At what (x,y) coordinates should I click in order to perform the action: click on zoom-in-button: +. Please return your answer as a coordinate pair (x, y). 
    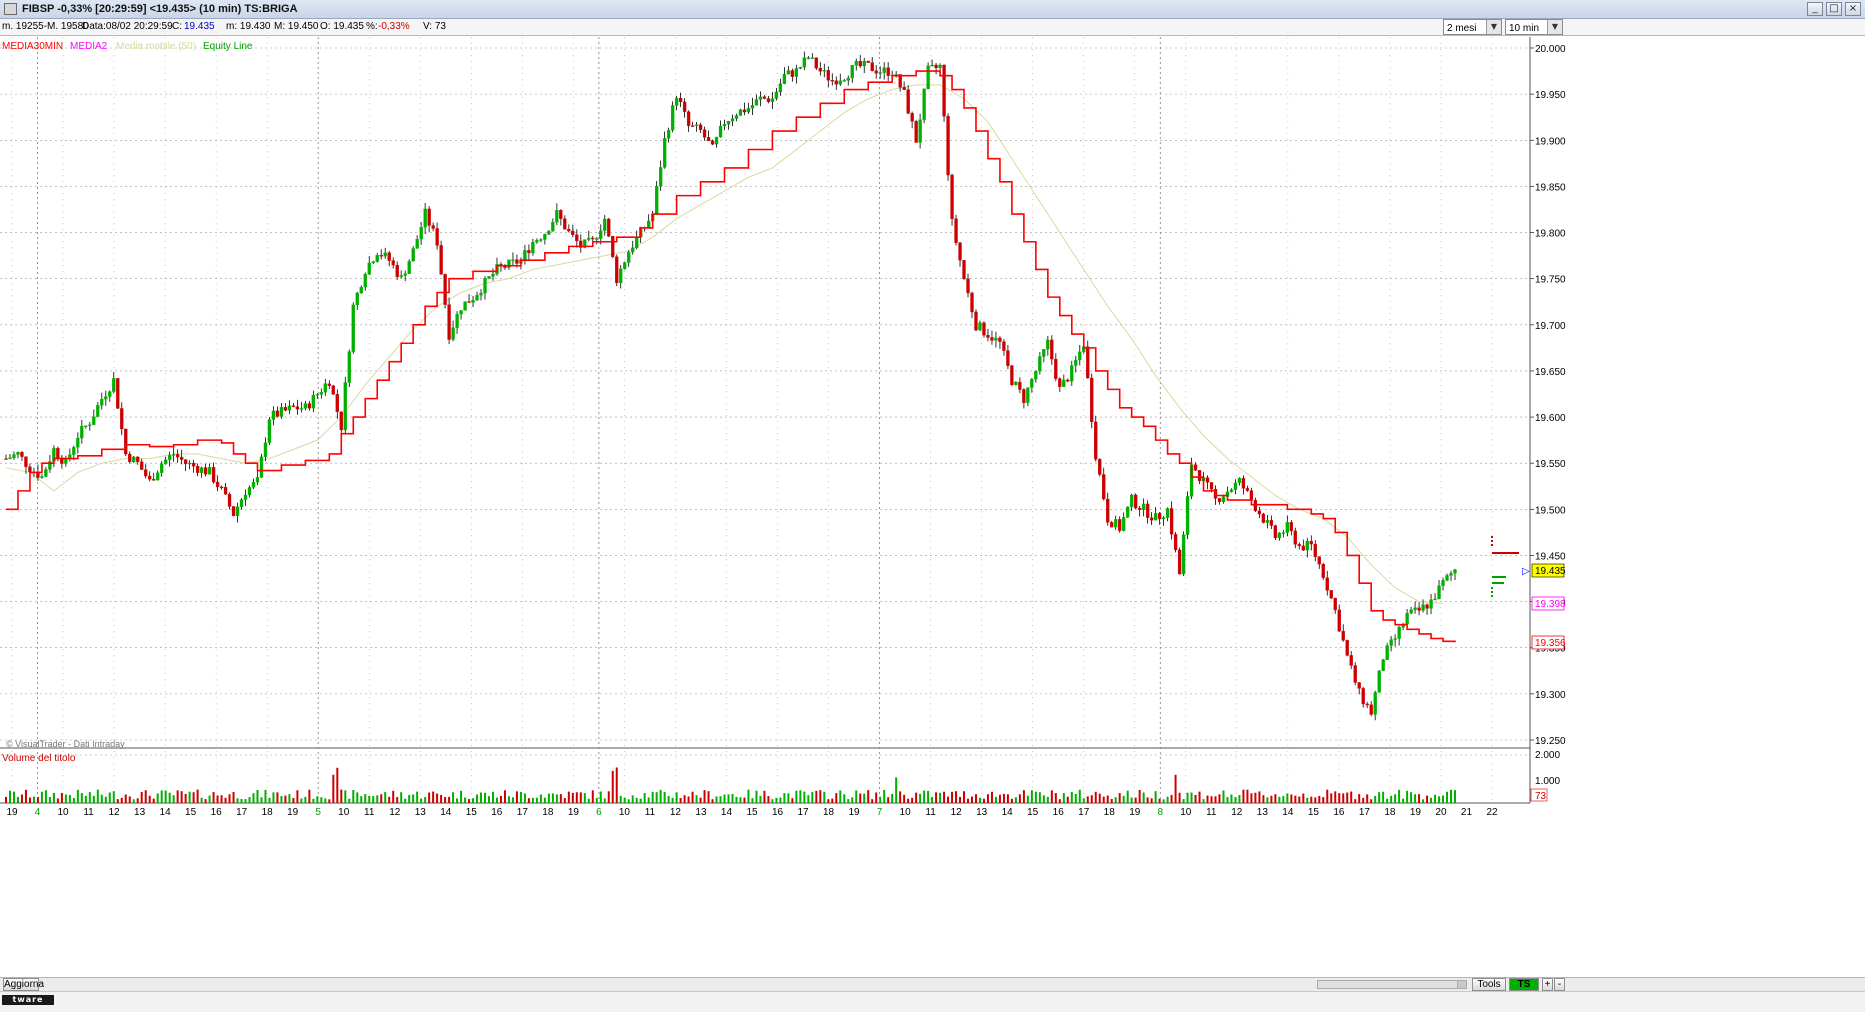
    Looking at the image, I should click on (1547, 984).